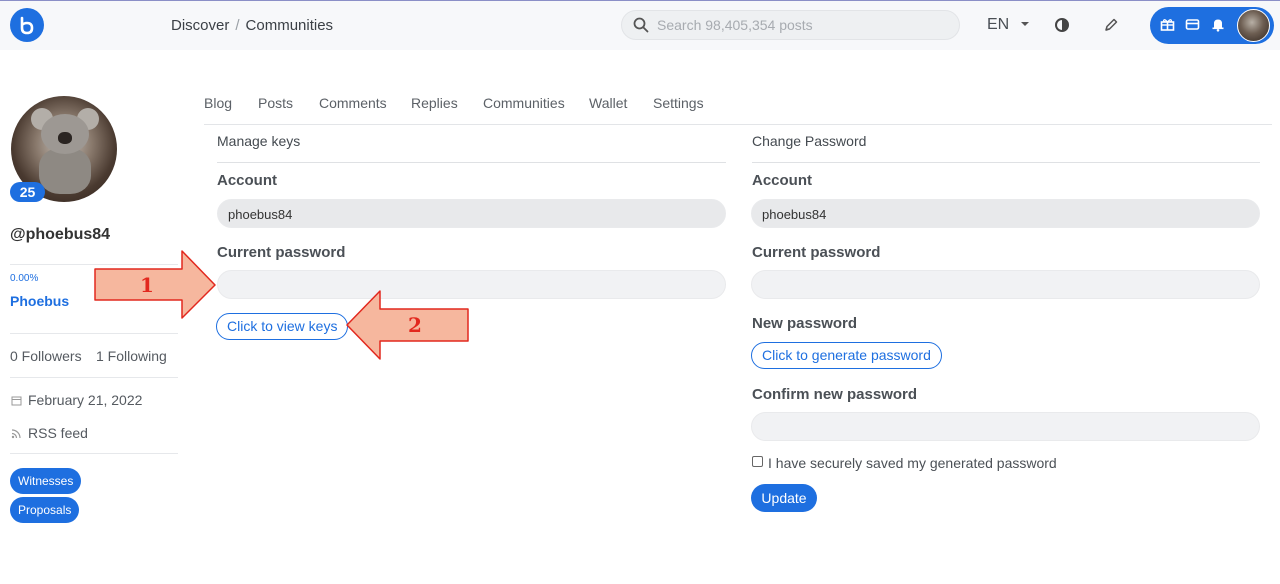  I want to click on breadcrumb: Discover / Communities, so click(252, 25).